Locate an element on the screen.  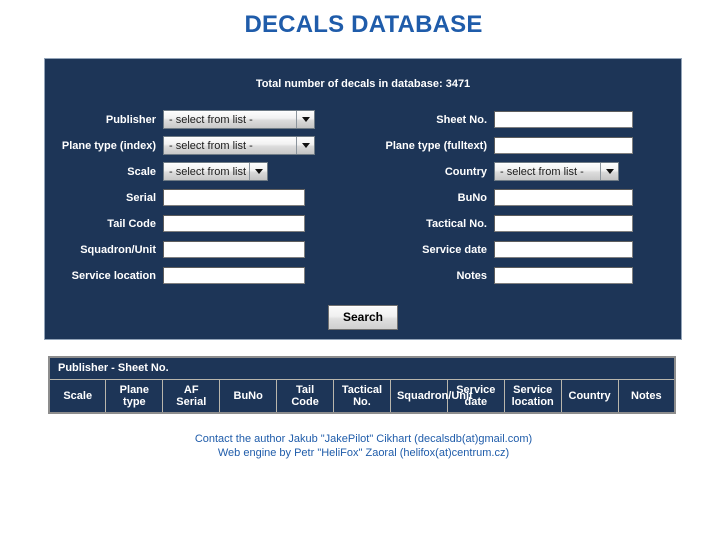
search-button-container: Search is located at coordinates (363, 317).